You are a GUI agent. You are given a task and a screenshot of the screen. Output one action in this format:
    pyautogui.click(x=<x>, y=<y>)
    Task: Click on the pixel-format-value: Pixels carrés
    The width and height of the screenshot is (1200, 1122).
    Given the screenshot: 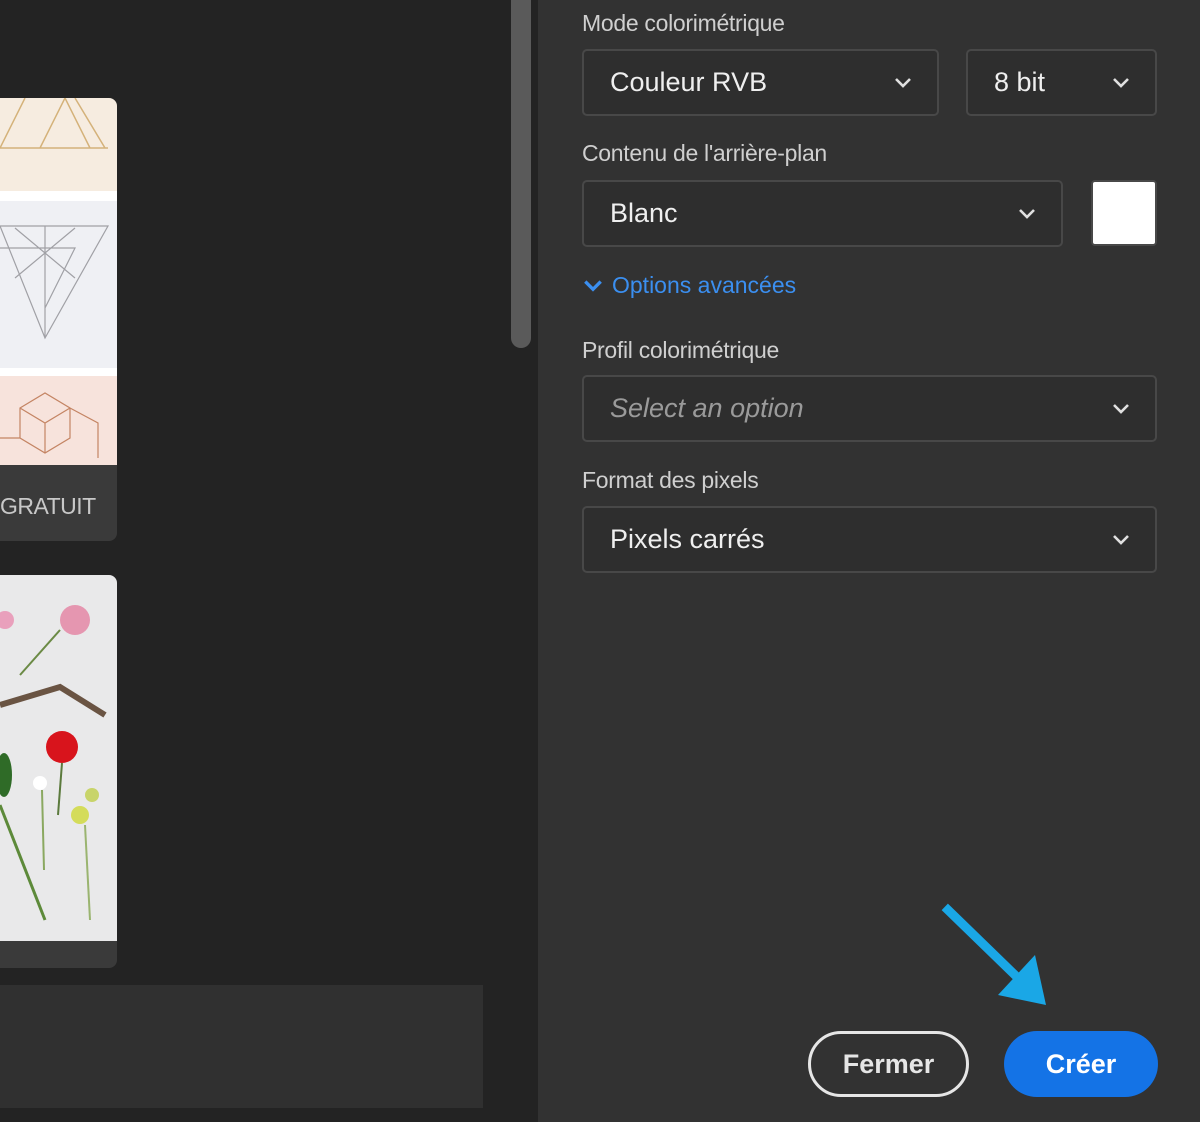 What is the action you would take?
    pyautogui.click(x=687, y=539)
    